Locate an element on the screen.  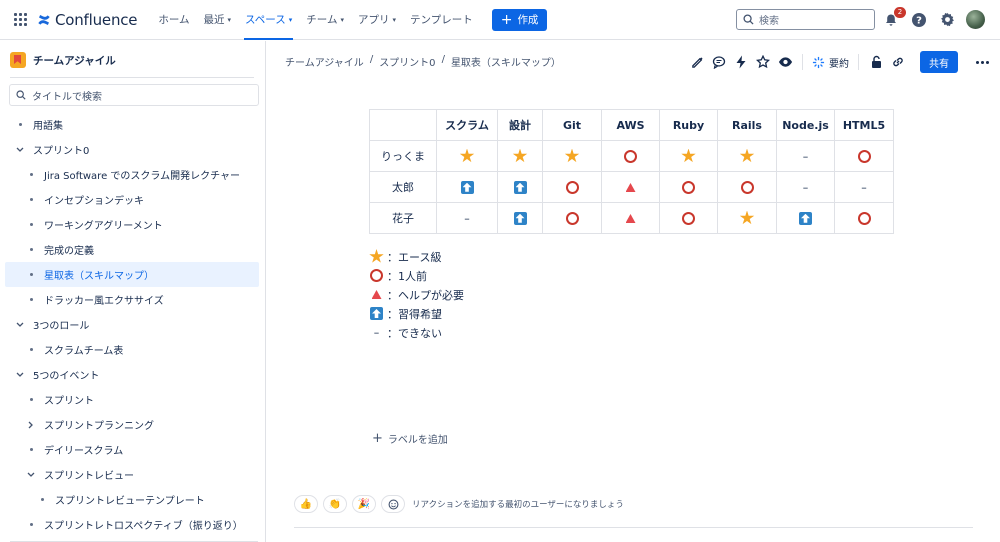
reaction-button-thumbs-up: 👍 is located at coordinates (306, 504).